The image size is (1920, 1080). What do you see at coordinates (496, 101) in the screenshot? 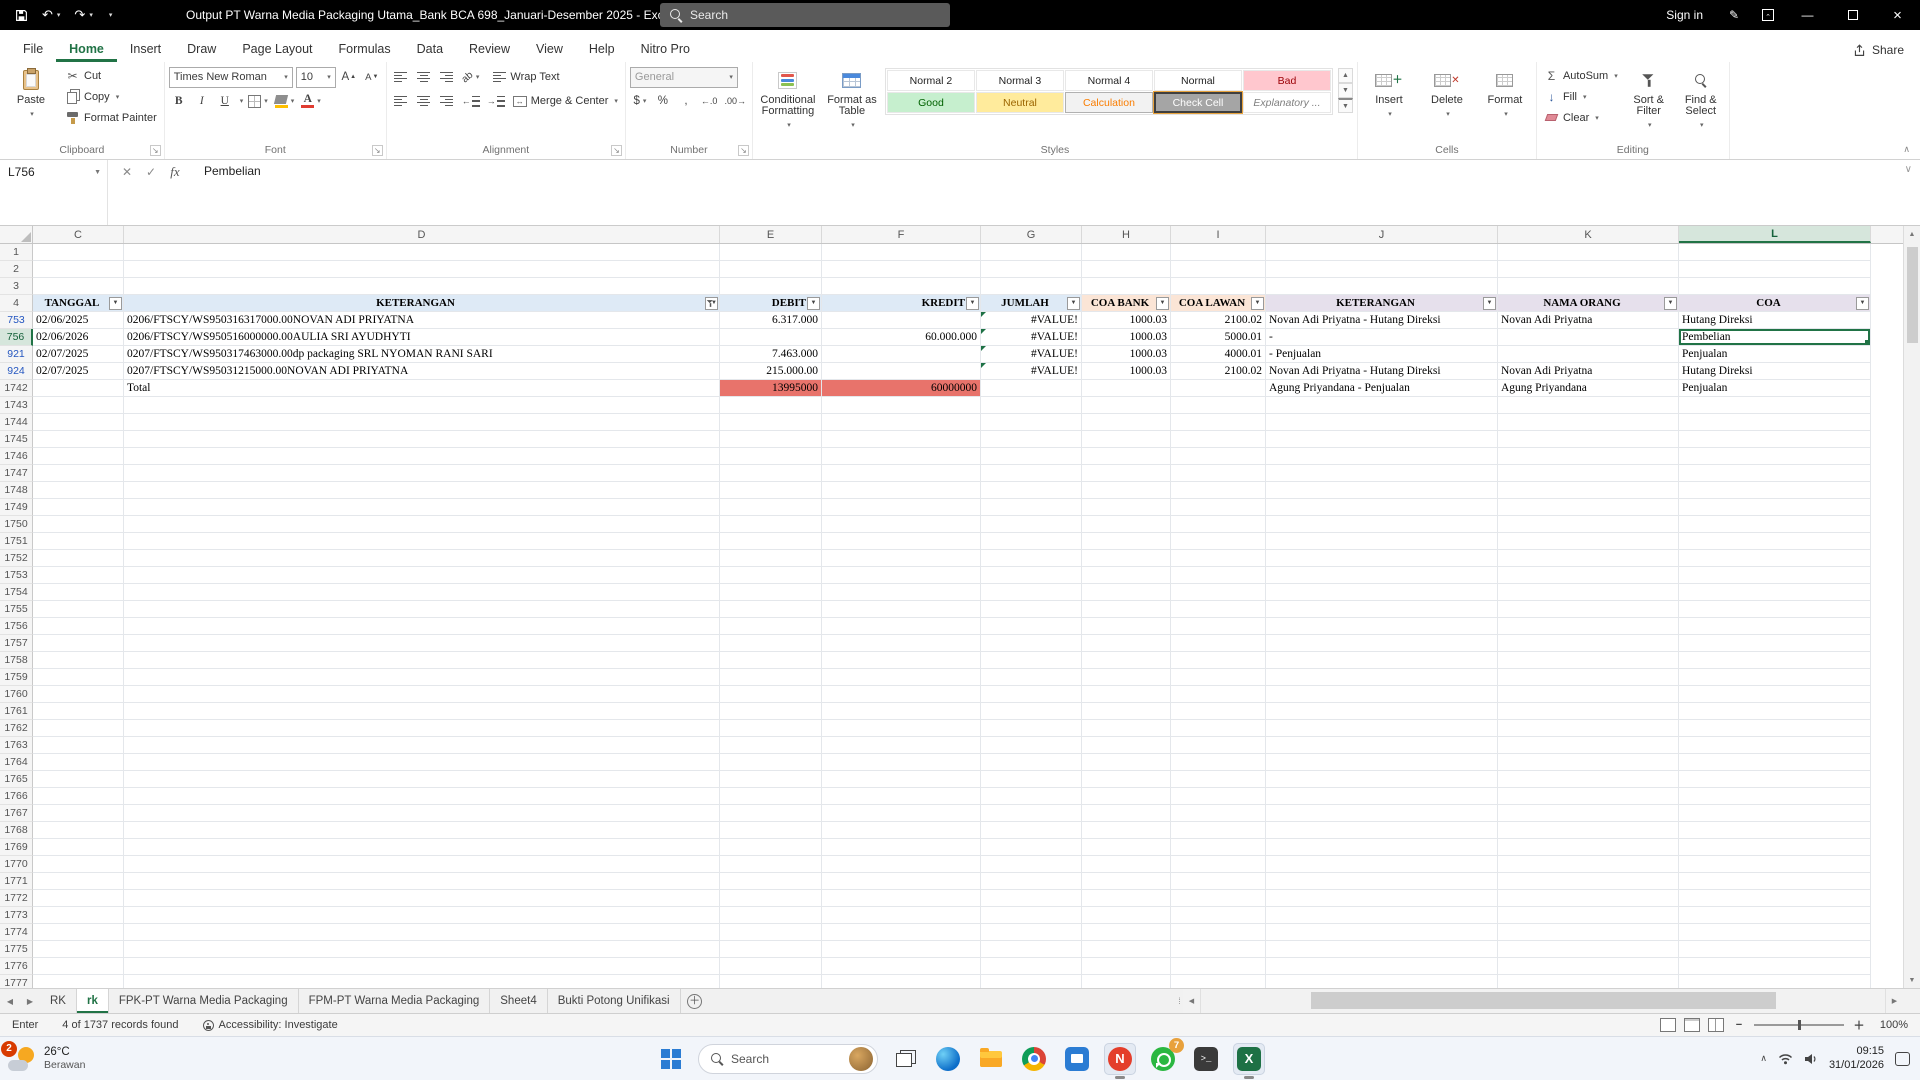
I see `increase-indent-button: →` at bounding box center [496, 101].